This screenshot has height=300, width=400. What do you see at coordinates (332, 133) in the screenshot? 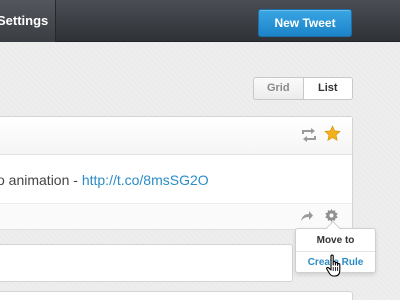
I see `star-icon` at bounding box center [332, 133].